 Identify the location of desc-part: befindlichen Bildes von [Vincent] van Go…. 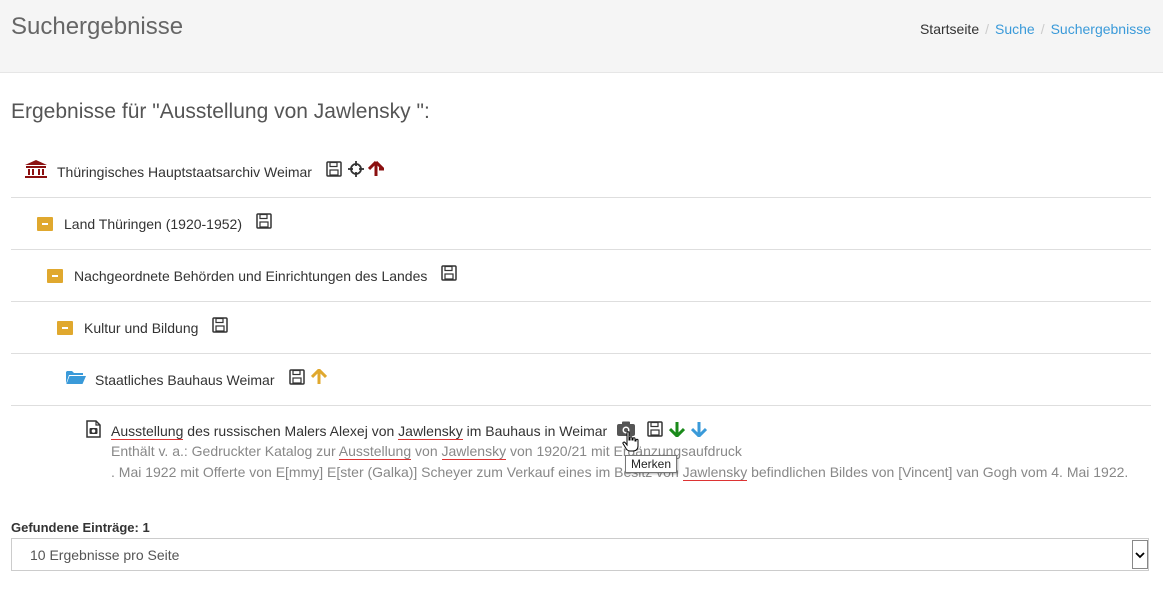
(938, 472).